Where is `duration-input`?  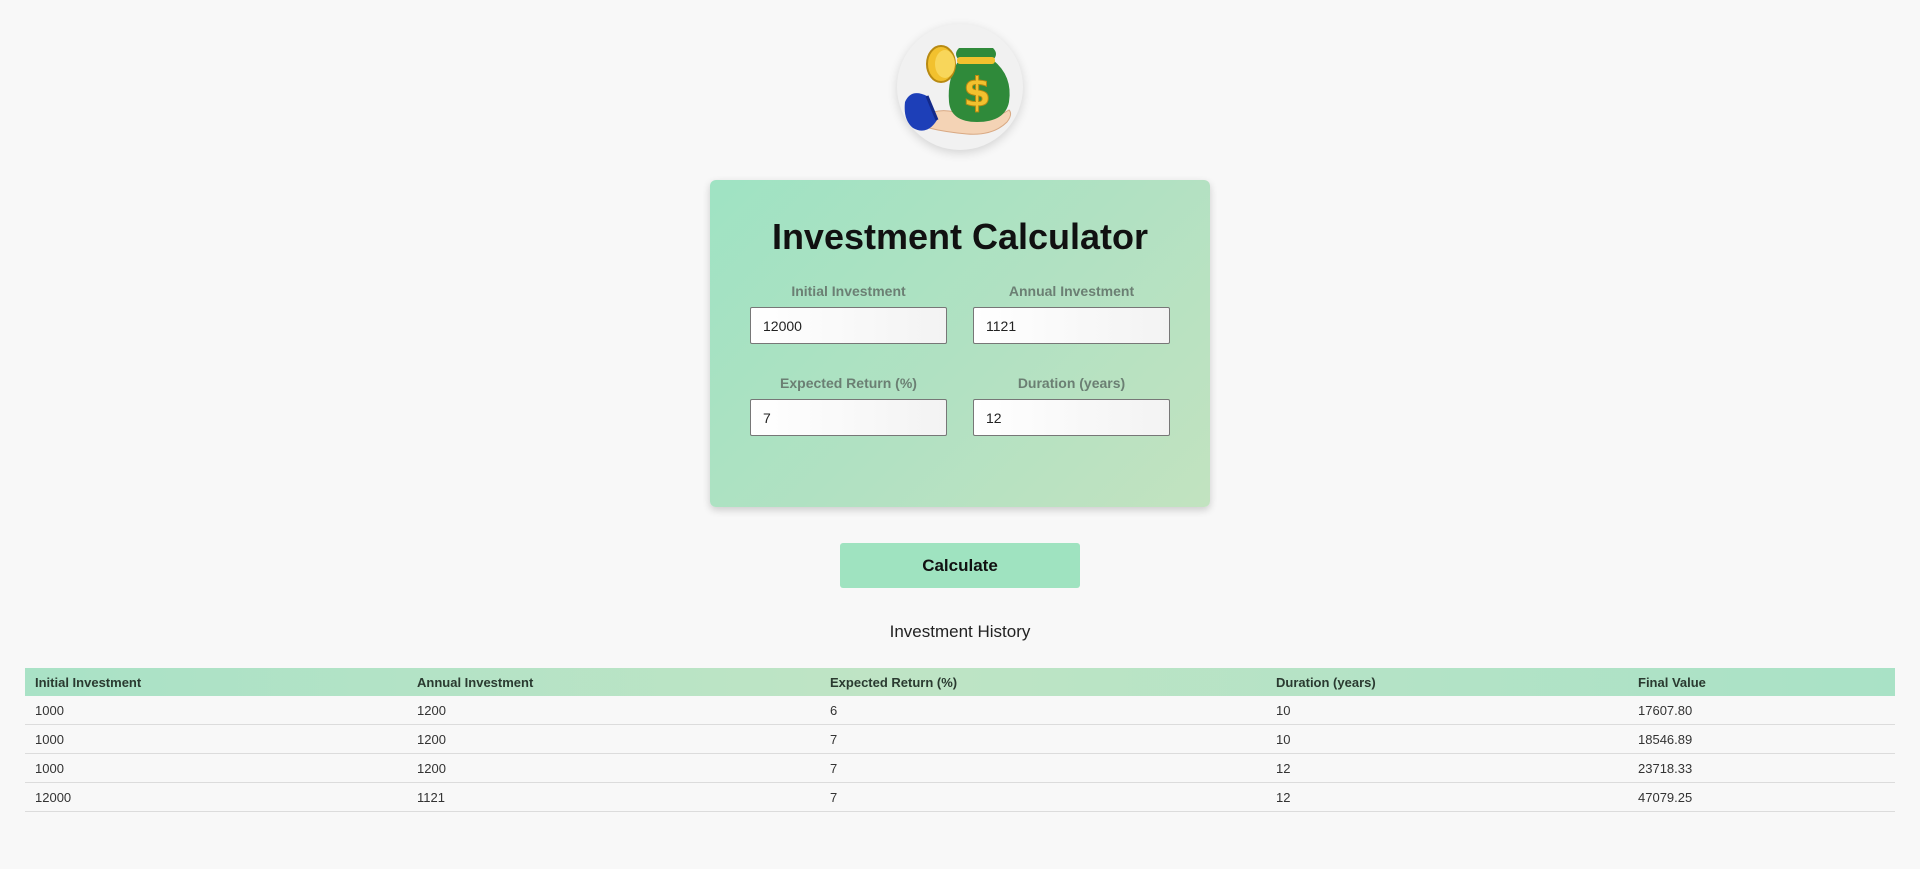
duration-input is located at coordinates (1071, 417).